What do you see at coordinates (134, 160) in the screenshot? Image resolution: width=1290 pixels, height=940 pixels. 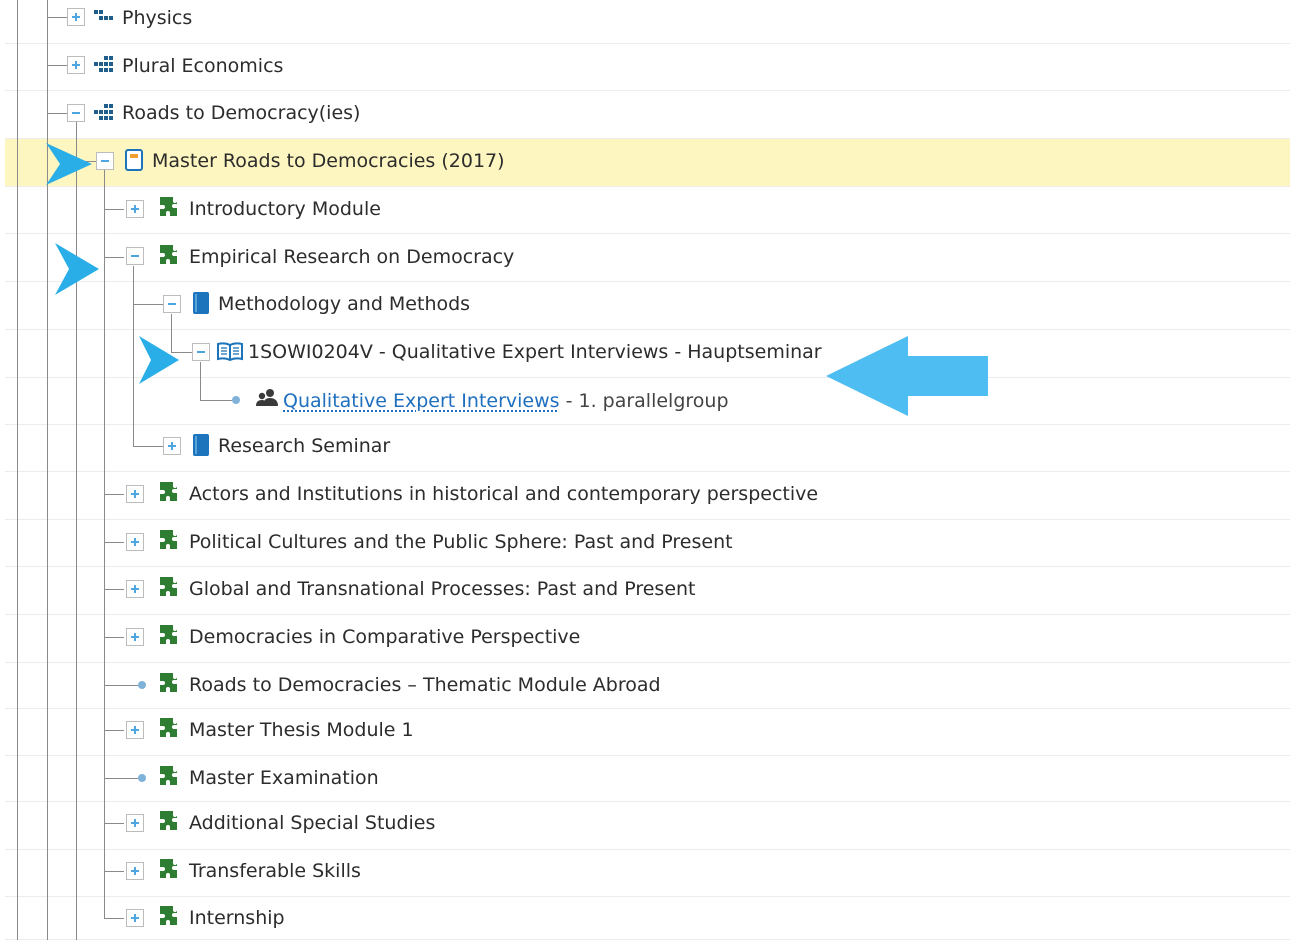 I see `study-program-icon` at bounding box center [134, 160].